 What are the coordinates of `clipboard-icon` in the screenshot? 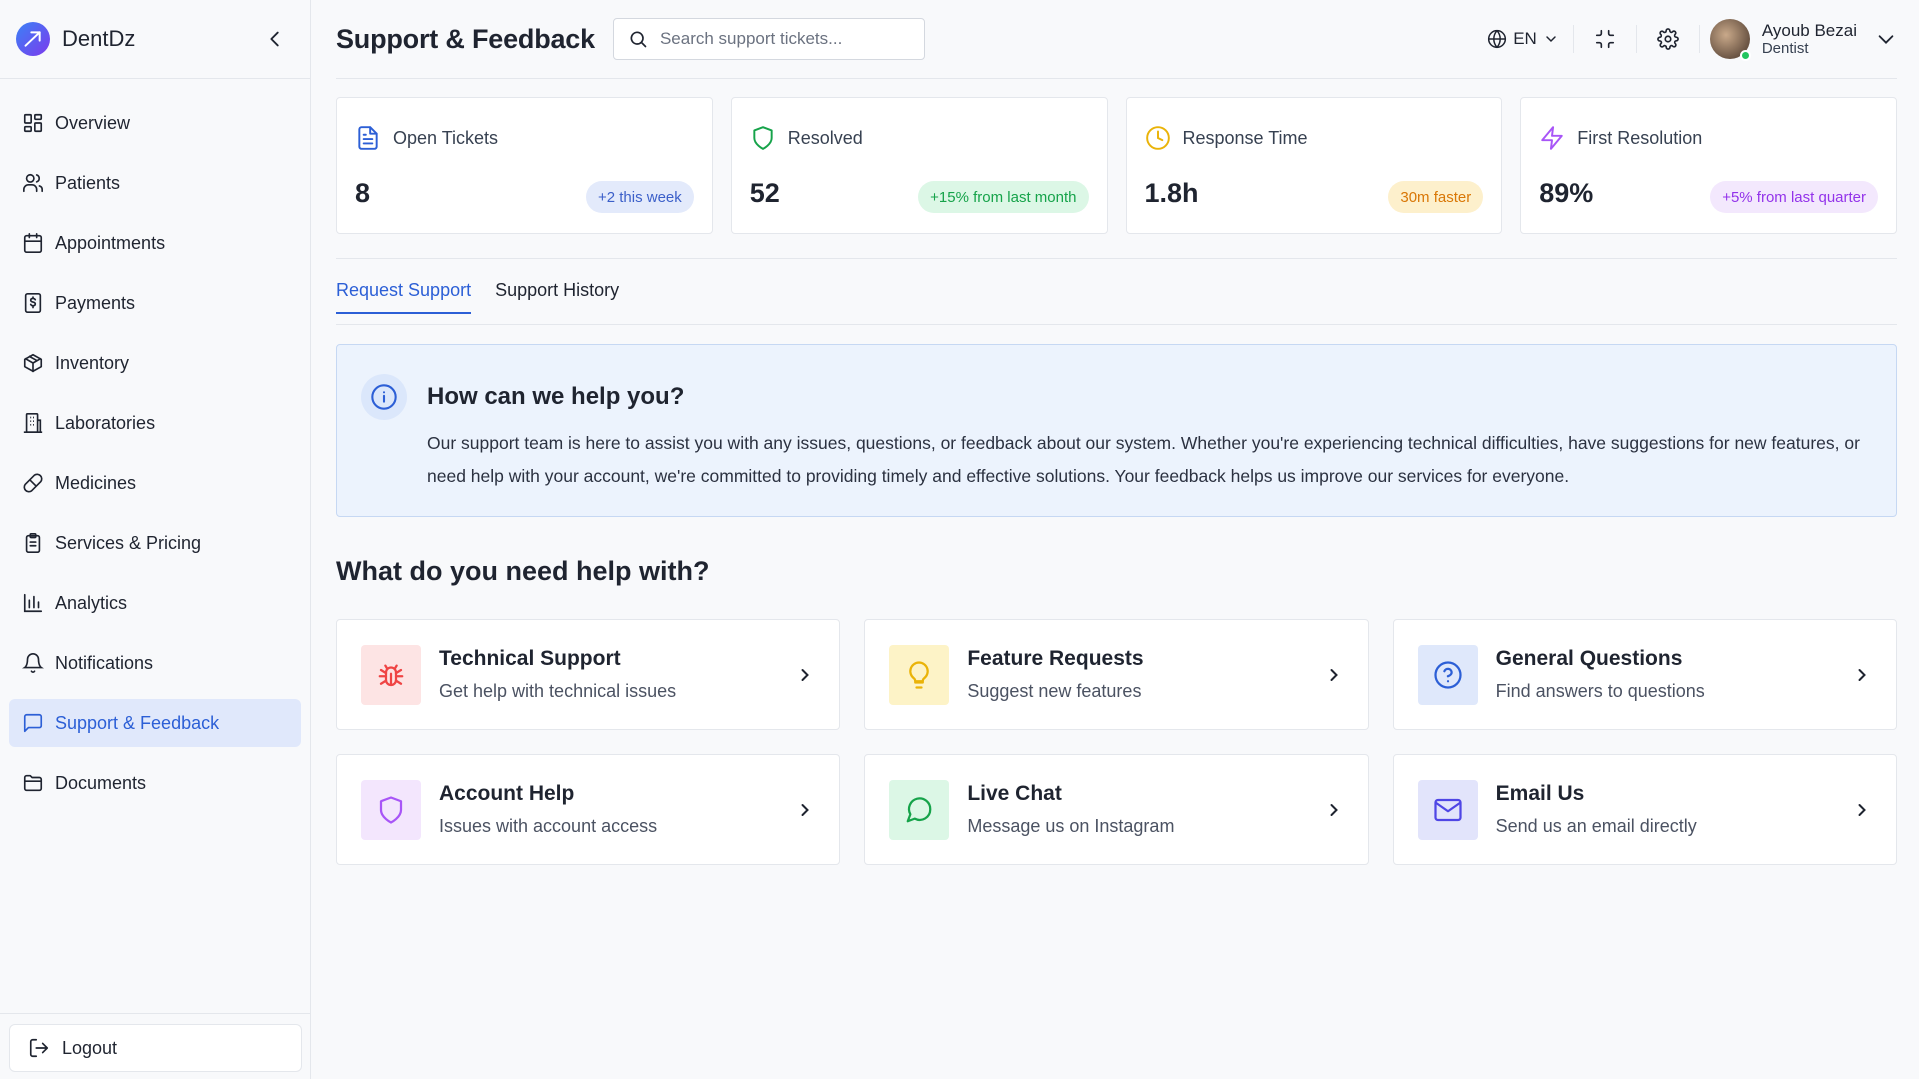 It's located at (33, 543).